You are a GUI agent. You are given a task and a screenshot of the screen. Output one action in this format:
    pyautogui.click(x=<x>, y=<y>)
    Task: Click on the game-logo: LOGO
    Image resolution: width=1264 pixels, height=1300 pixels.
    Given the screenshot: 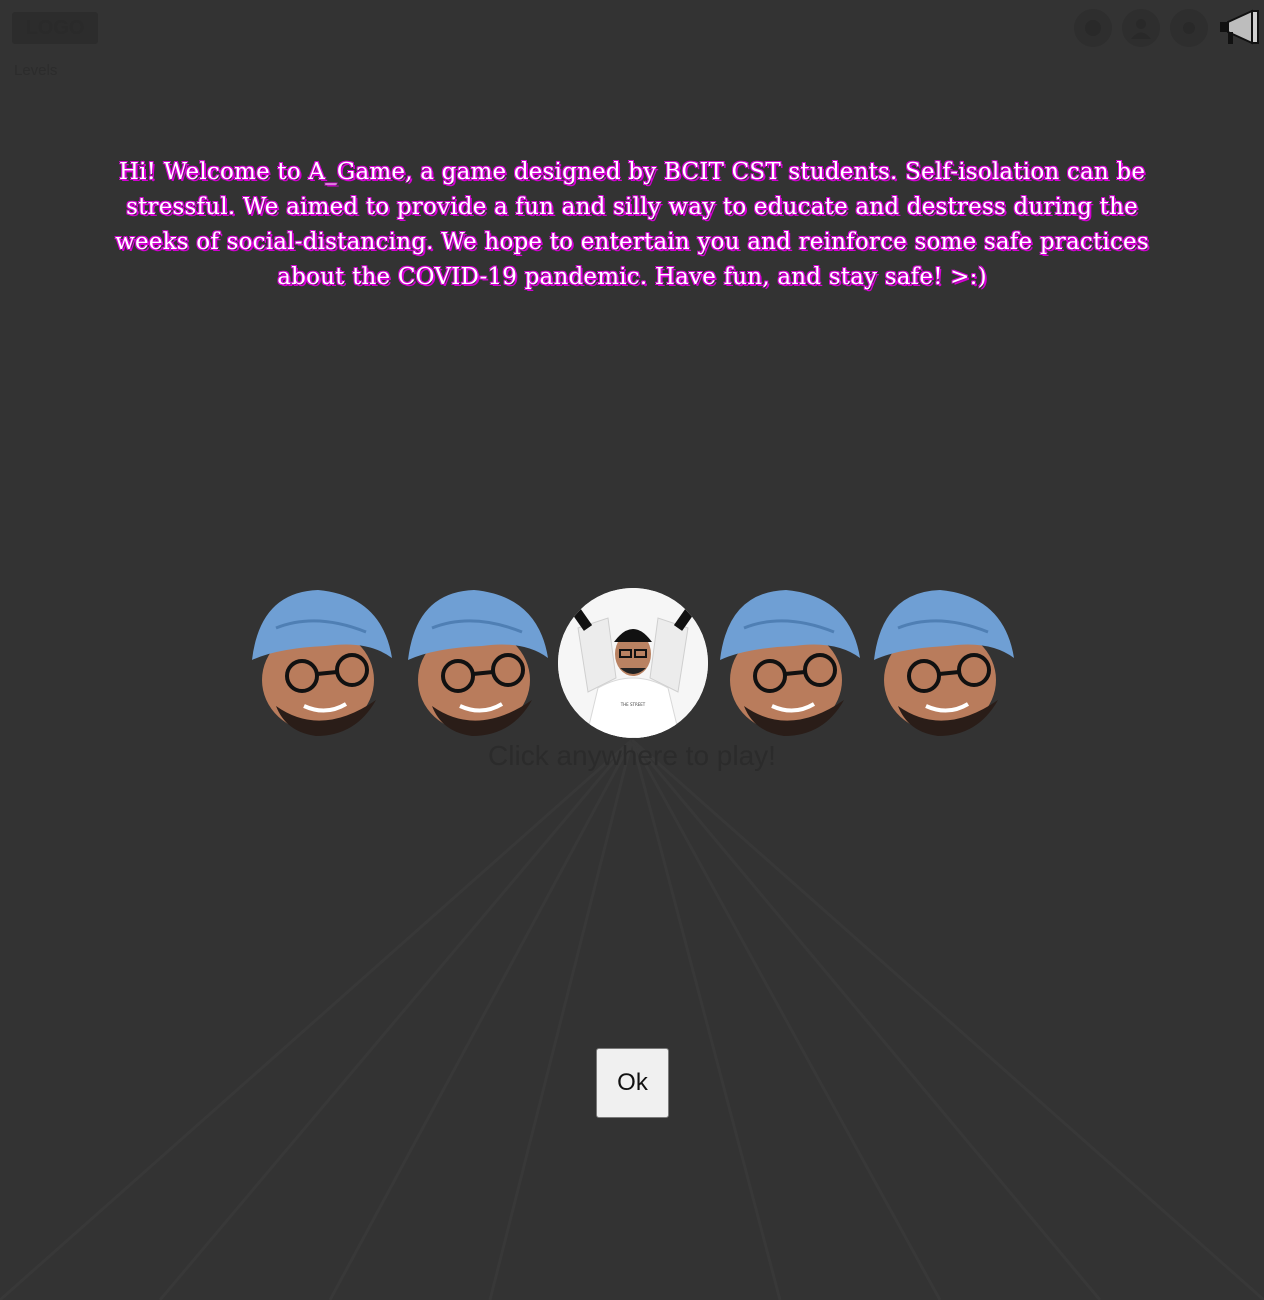 What is the action you would take?
    pyautogui.click(x=55, y=28)
    